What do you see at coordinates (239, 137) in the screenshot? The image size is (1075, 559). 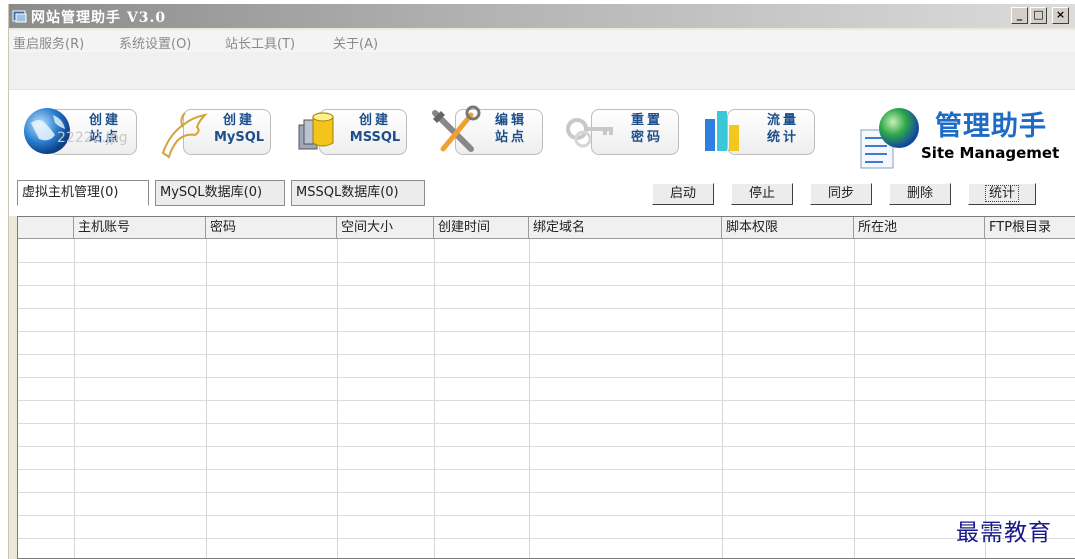 I see `label-line2: MySQL` at bounding box center [239, 137].